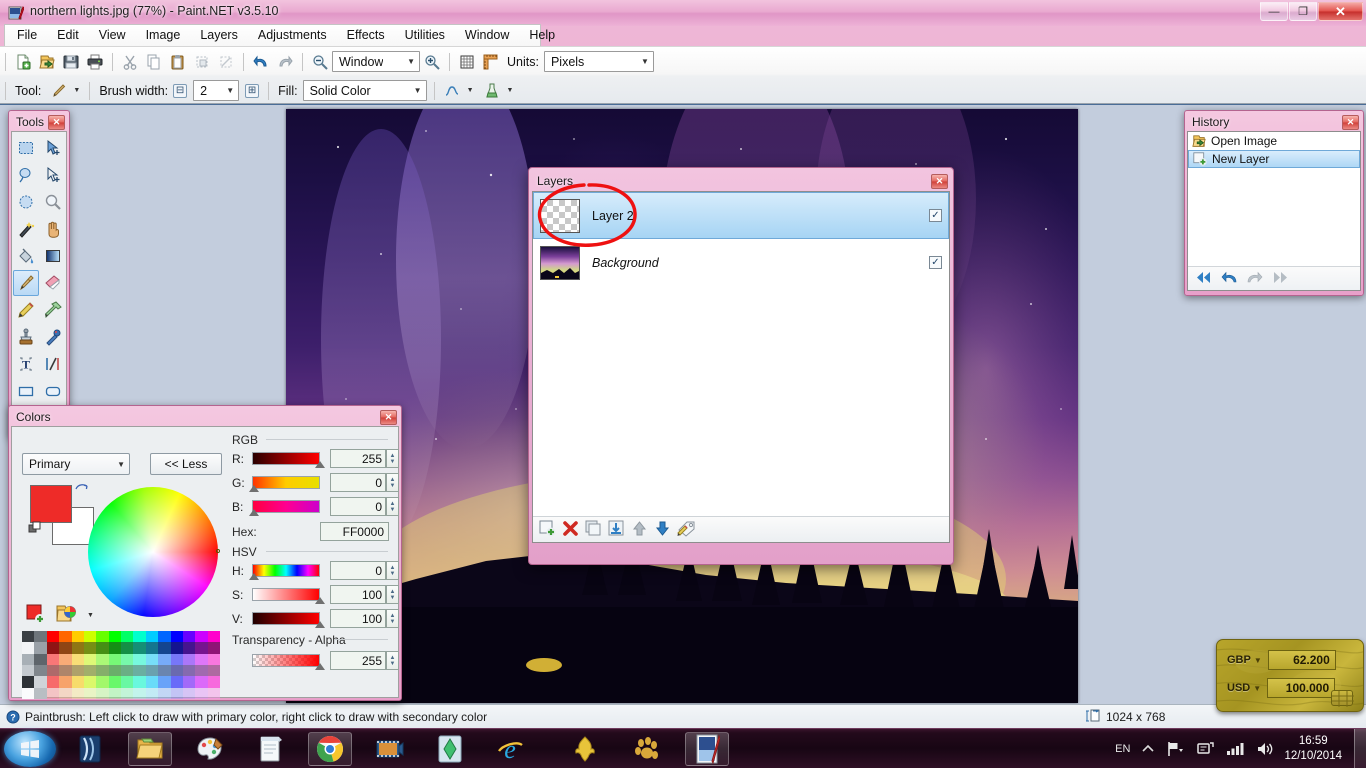  What do you see at coordinates (1280, 279) in the screenshot?
I see `fast-forward-history-icon` at bounding box center [1280, 279].